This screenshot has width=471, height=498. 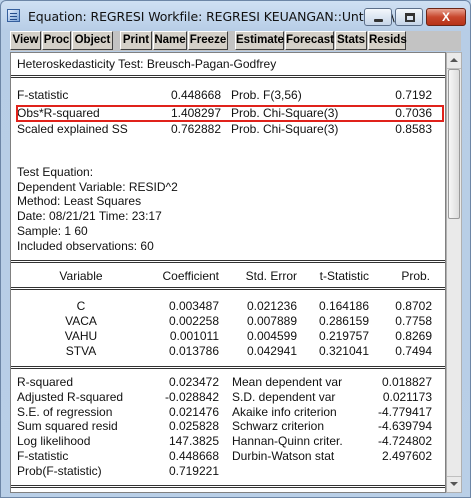 I want to click on stat-label: Akaike info criterion, so click(x=284, y=412).